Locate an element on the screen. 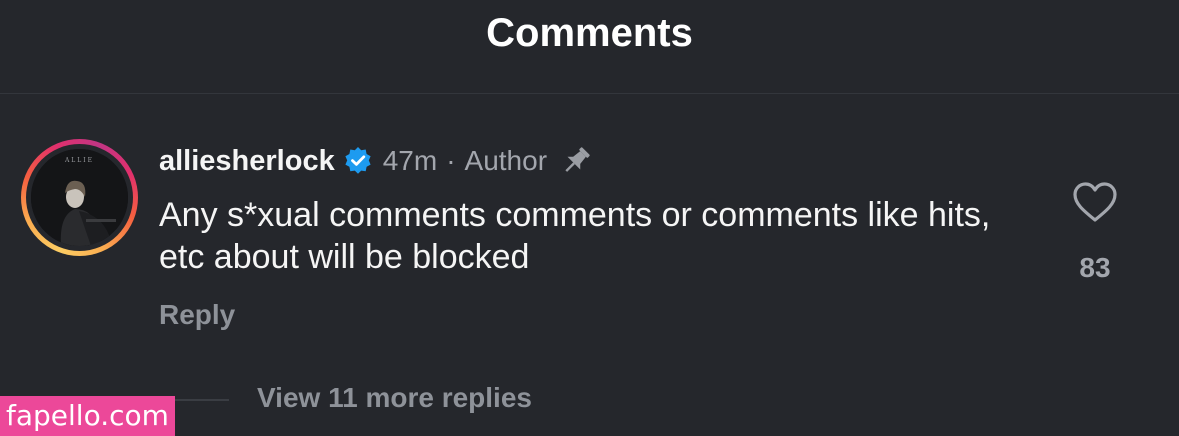 This screenshot has height=436, width=1179. pin-icon is located at coordinates (576, 161).